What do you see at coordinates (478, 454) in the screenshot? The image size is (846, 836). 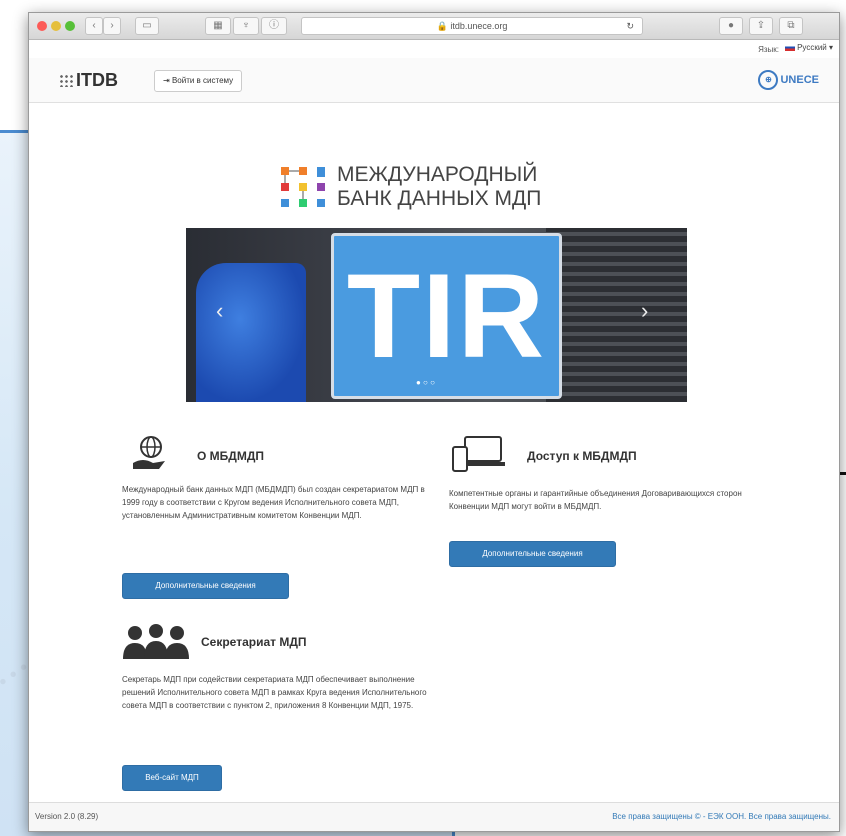 I see `devices-icon` at bounding box center [478, 454].